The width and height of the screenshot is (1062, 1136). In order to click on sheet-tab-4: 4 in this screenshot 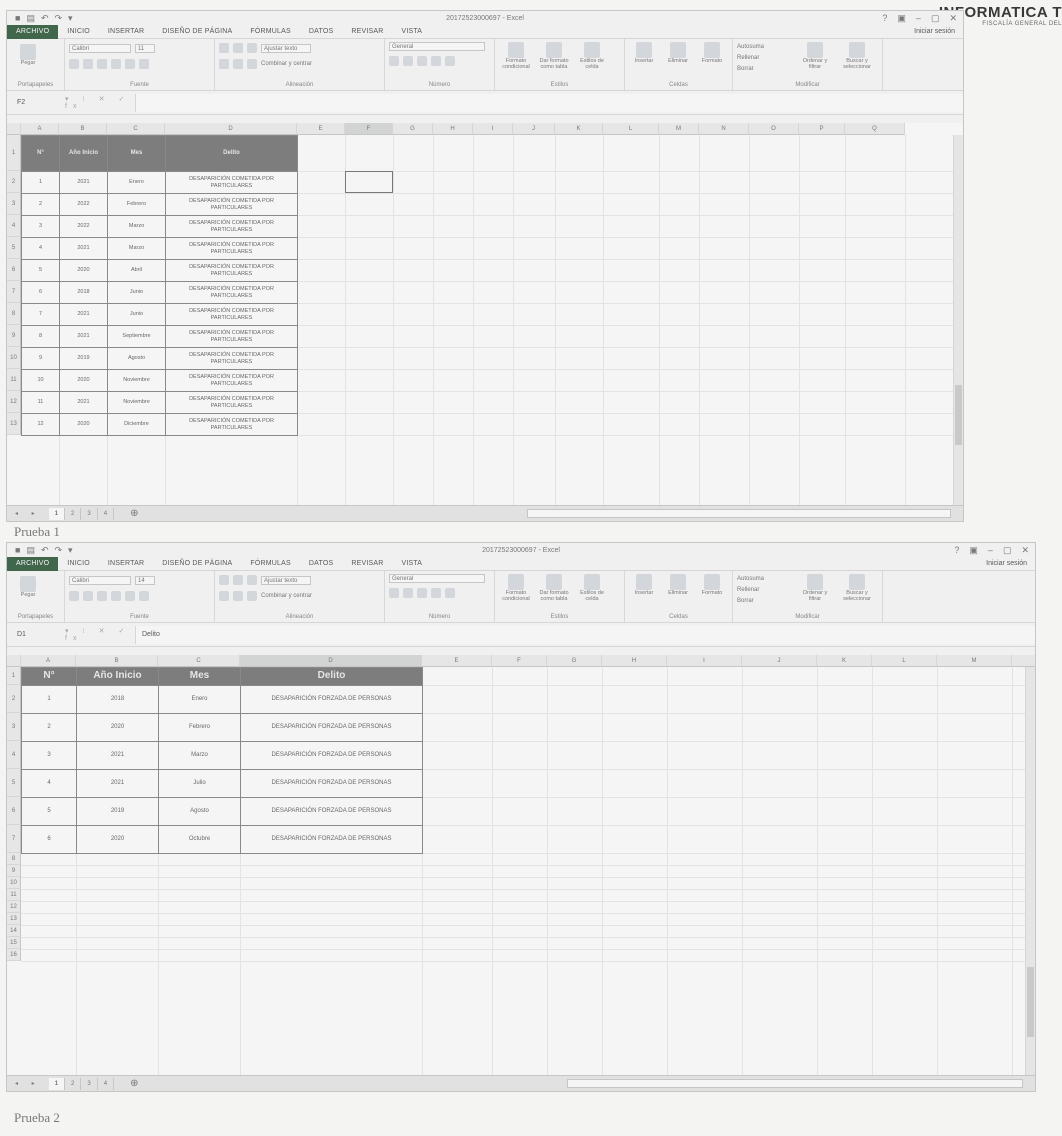, I will do `click(106, 513)`.